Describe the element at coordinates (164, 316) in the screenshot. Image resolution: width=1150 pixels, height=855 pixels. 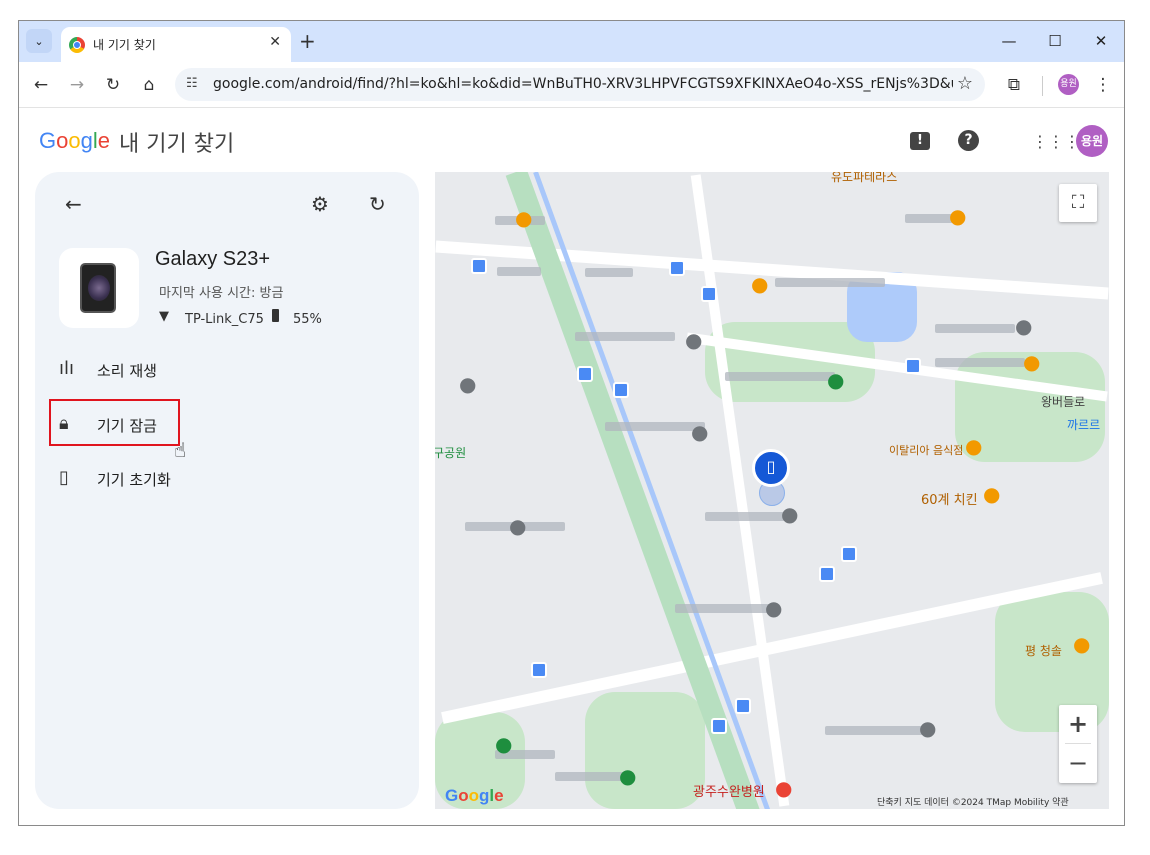
I see `wifi-icon: ▼` at that location.